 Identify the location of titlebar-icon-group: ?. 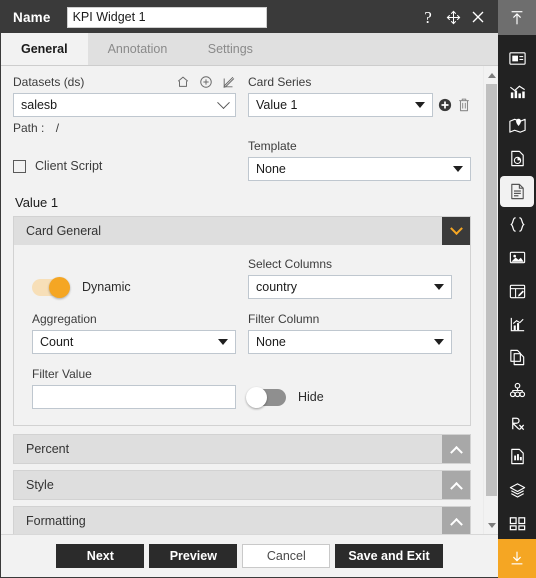
(453, 17).